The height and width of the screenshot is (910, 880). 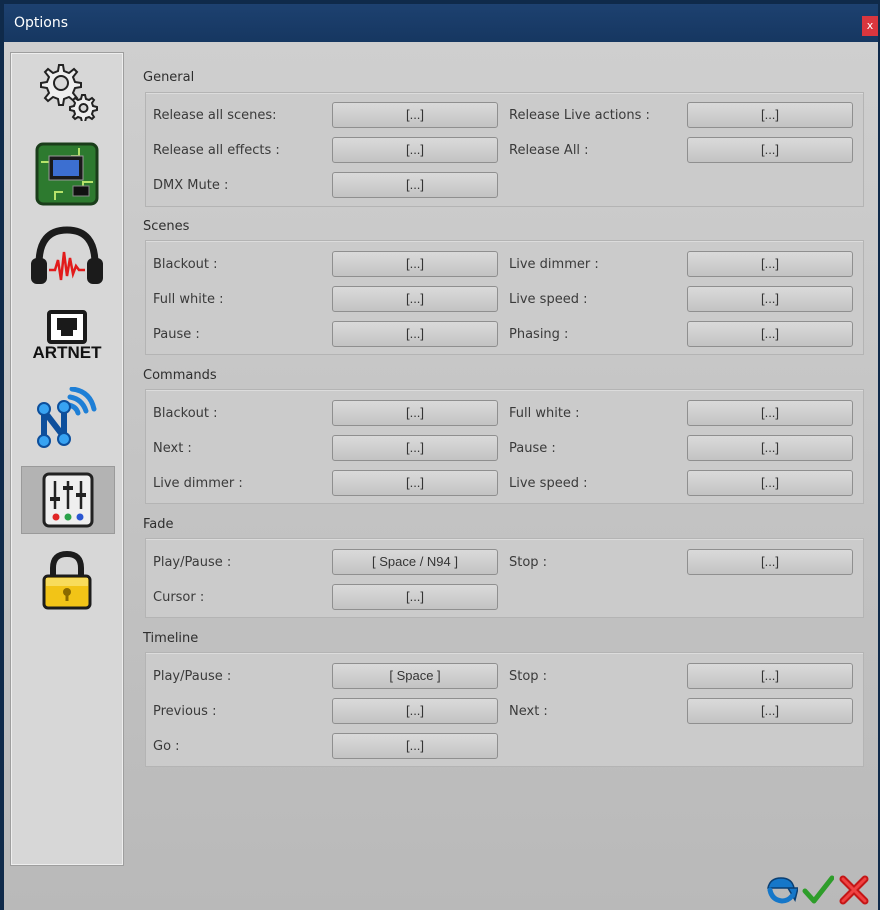 I want to click on label-timeline-play-pause: Play/Pause :, so click(x=192, y=676).